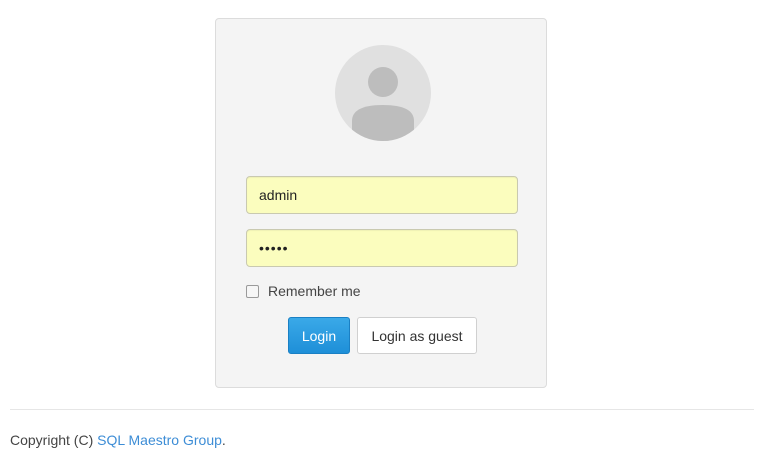 This screenshot has height=460, width=763. Describe the element at coordinates (382, 248) in the screenshot. I see `password-input` at that location.